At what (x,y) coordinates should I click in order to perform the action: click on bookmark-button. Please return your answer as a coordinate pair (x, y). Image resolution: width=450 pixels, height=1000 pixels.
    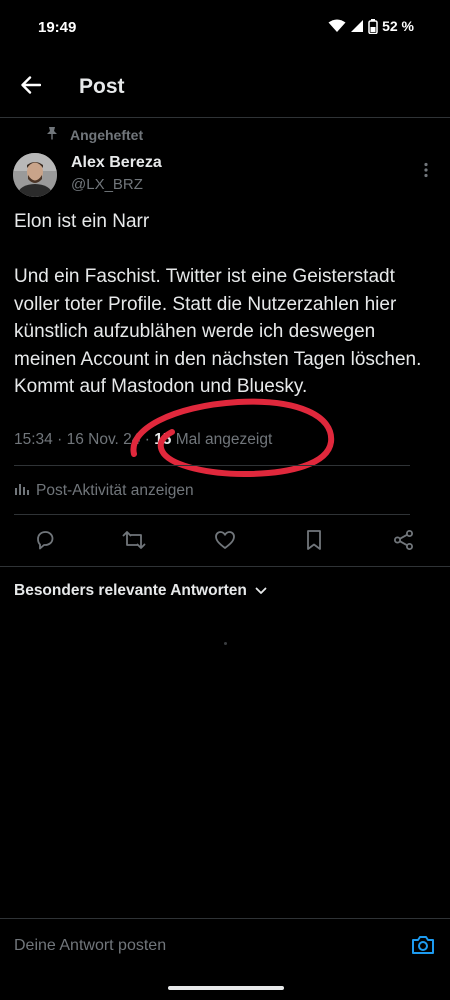
    Looking at the image, I should click on (314, 542).